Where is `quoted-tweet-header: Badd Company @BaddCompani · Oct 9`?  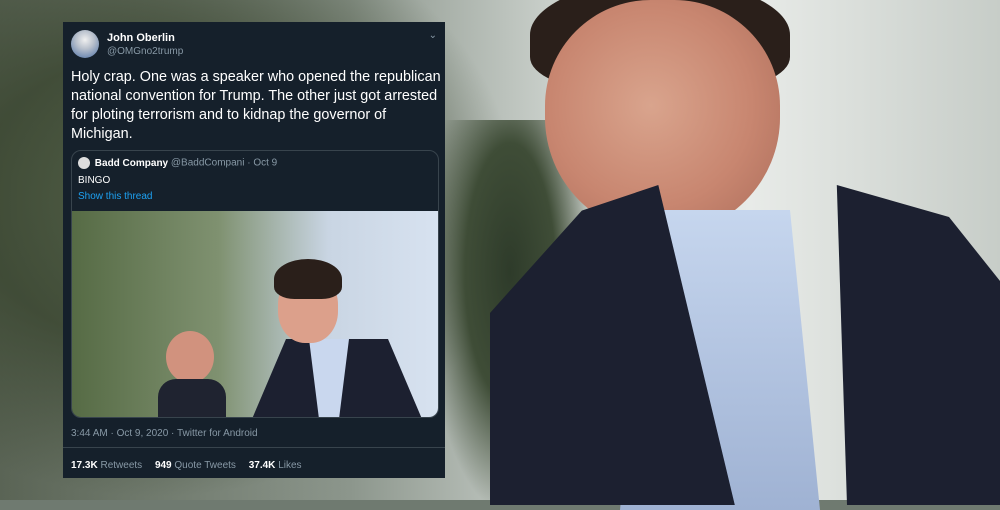 quoted-tweet-header: Badd Company @BaddCompani · Oct 9 is located at coordinates (177, 164).